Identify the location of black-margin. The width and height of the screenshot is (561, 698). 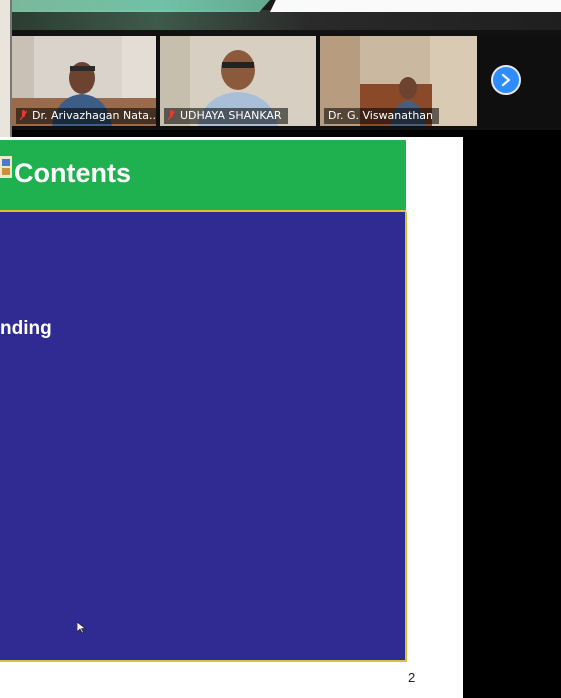
(512, 414).